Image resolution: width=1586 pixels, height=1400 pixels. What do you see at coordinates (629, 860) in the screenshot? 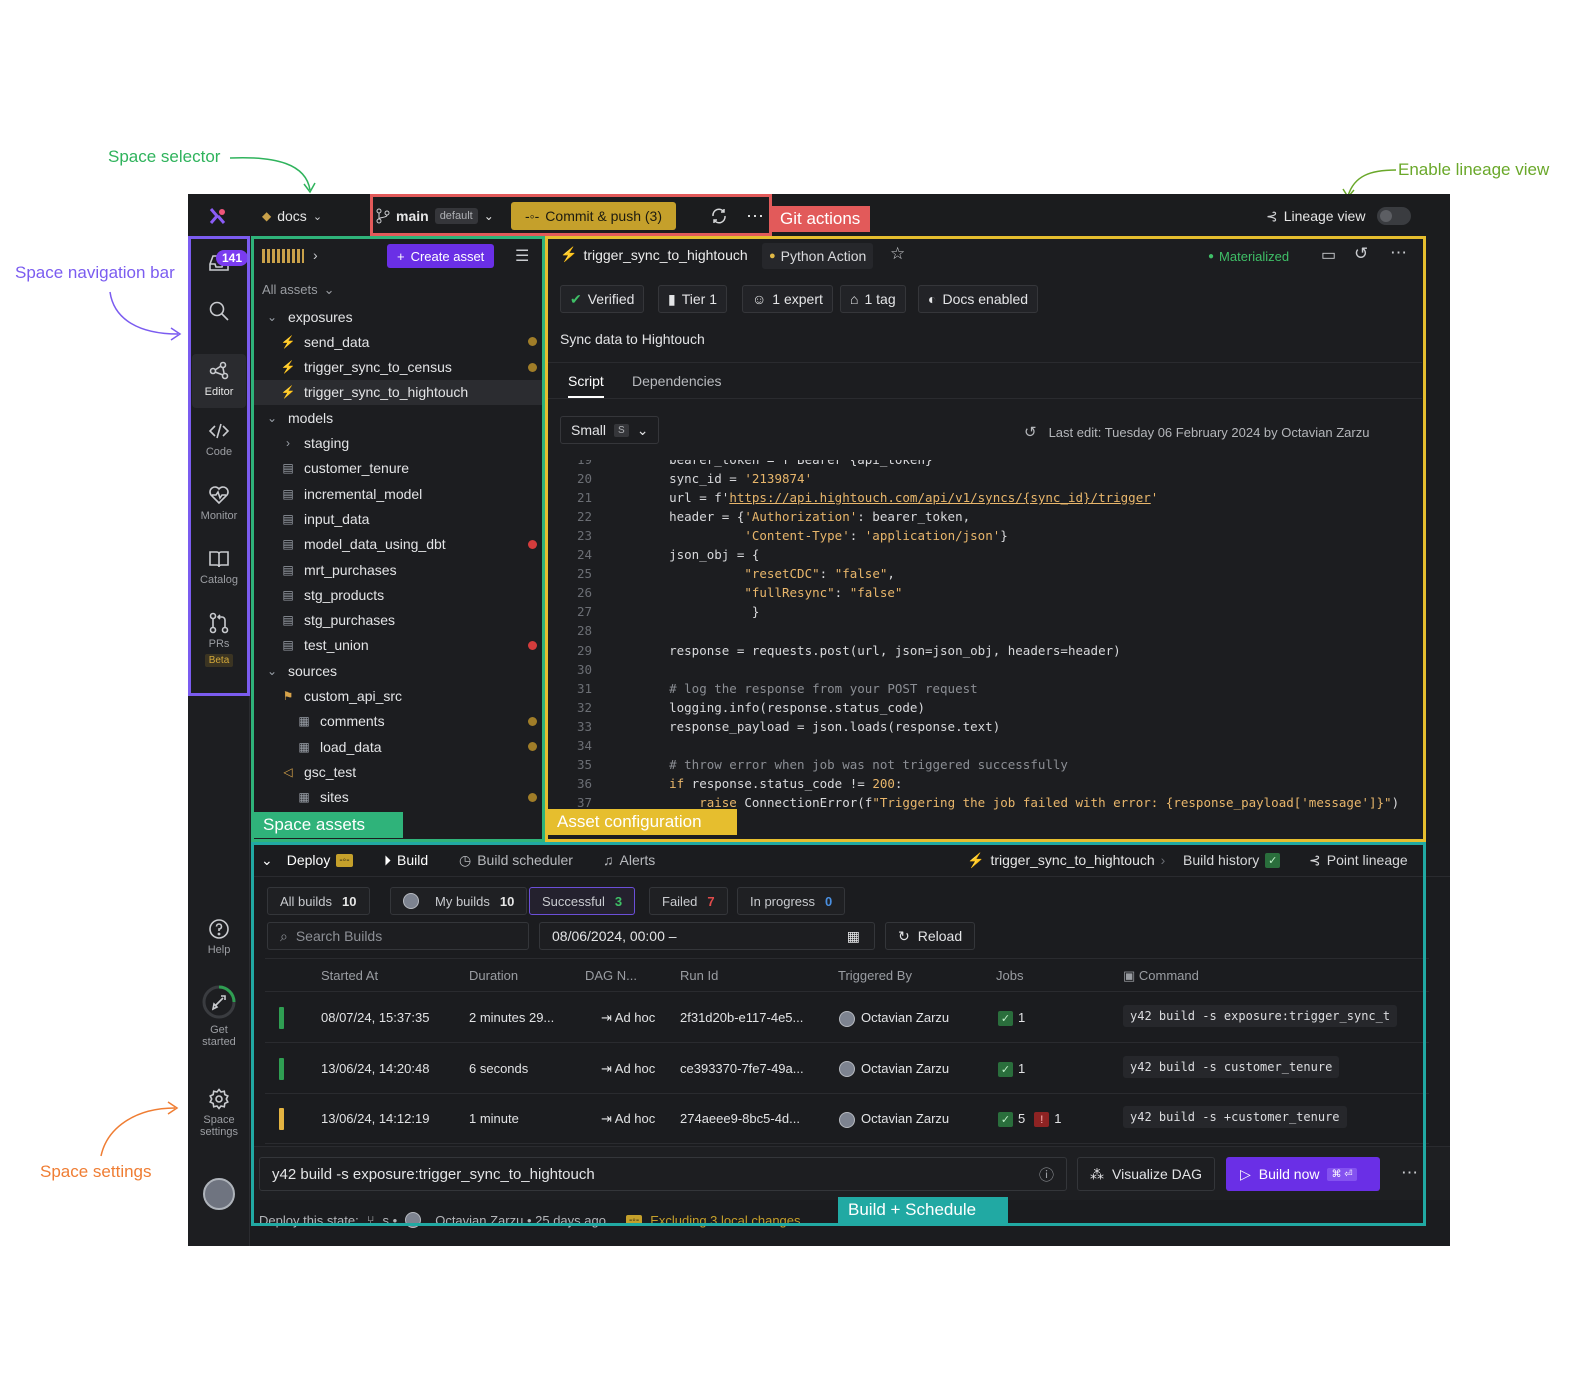
I see `tab-alerts: ♫ Alerts` at bounding box center [629, 860].